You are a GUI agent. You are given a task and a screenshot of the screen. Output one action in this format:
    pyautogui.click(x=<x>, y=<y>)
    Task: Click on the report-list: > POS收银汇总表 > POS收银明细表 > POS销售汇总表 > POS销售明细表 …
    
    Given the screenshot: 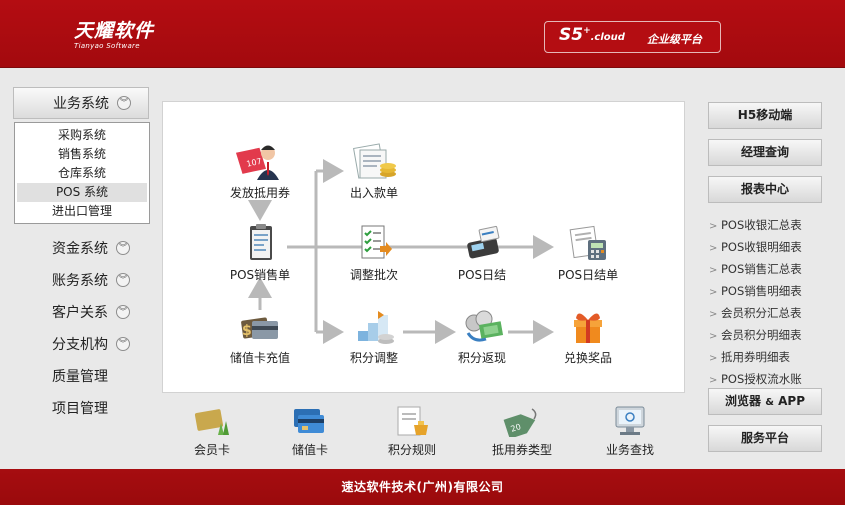 What is the action you would take?
    pyautogui.click(x=771, y=302)
    